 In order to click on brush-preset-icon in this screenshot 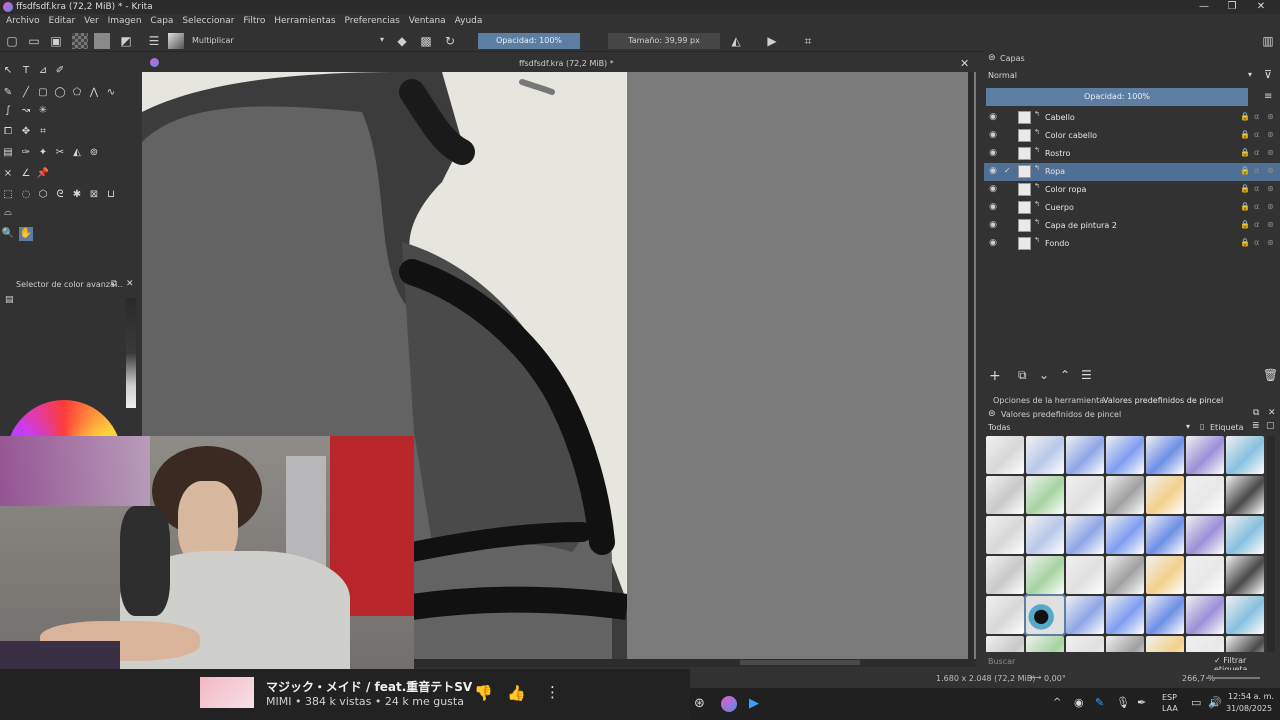, I will do `click(176, 41)`.